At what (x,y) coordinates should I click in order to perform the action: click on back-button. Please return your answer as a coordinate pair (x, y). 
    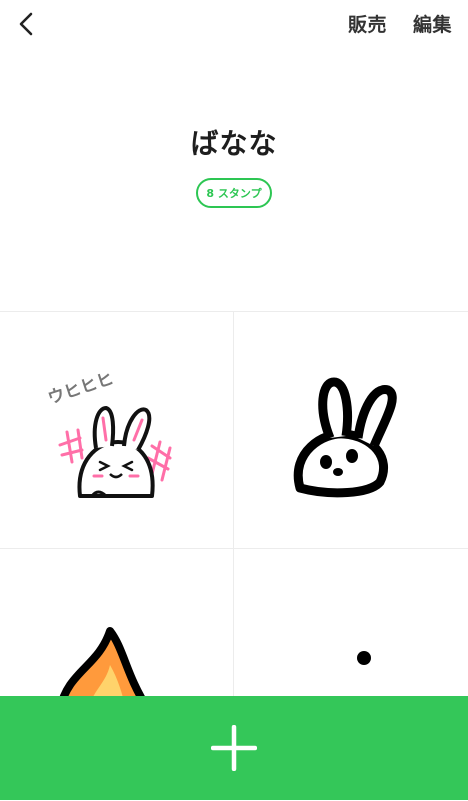
    Looking at the image, I should click on (26, 24).